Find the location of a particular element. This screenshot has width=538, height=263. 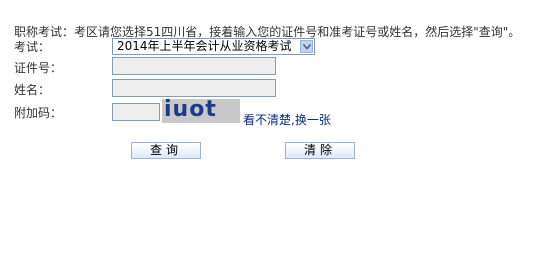

verification-code-label: 附加码： is located at coordinates (38, 113).